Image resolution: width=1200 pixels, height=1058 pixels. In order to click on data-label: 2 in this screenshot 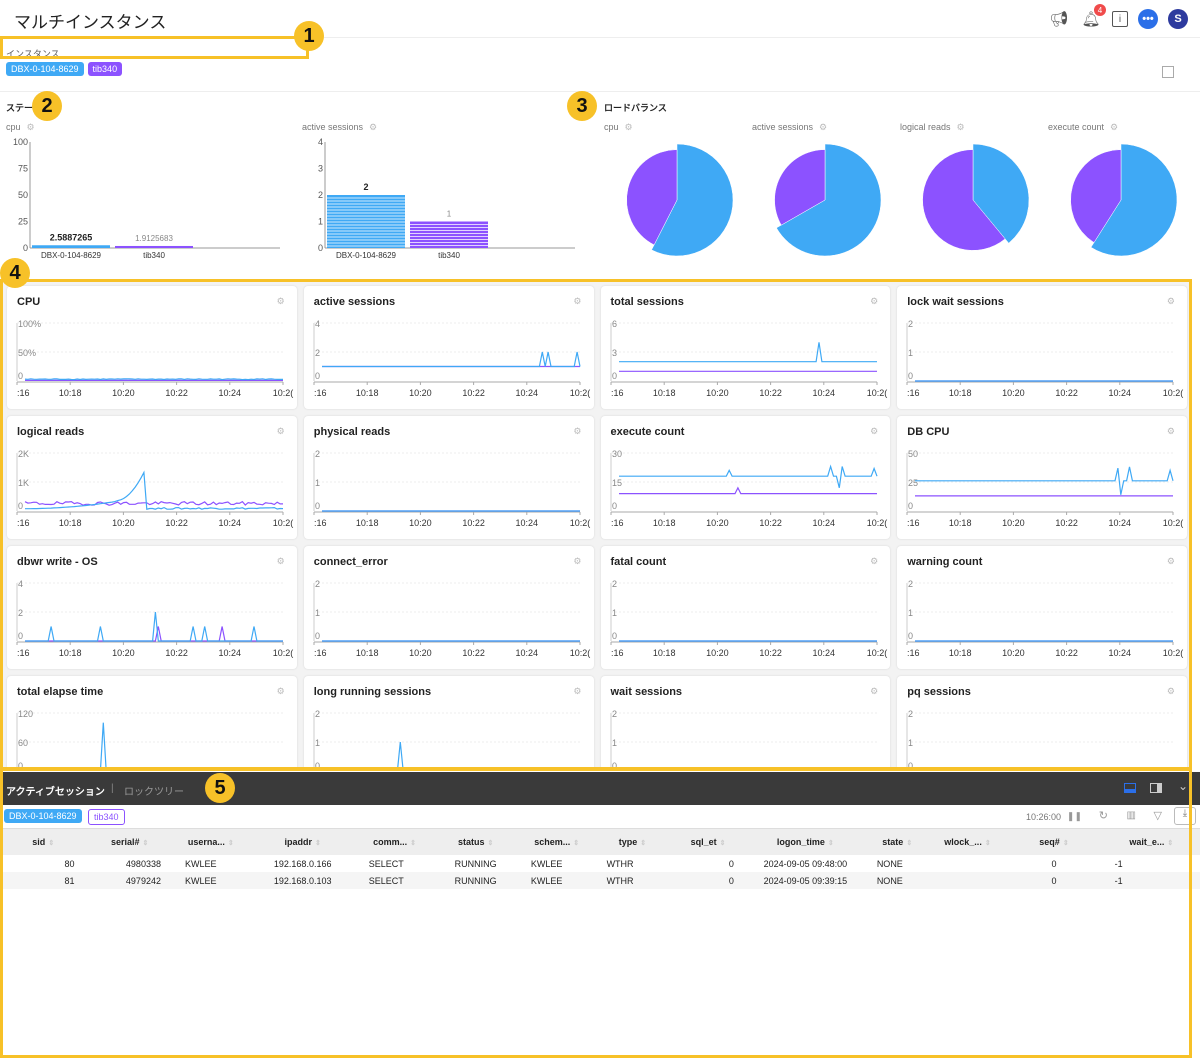, I will do `click(365, 187)`.